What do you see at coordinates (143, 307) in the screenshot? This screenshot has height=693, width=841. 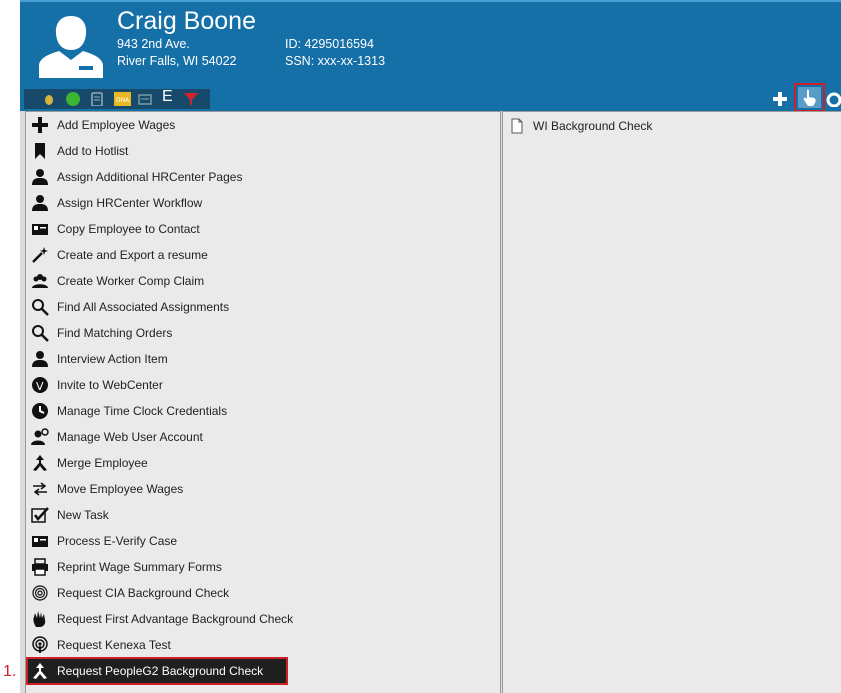 I see `action-label: Find All Associated Assignments` at bounding box center [143, 307].